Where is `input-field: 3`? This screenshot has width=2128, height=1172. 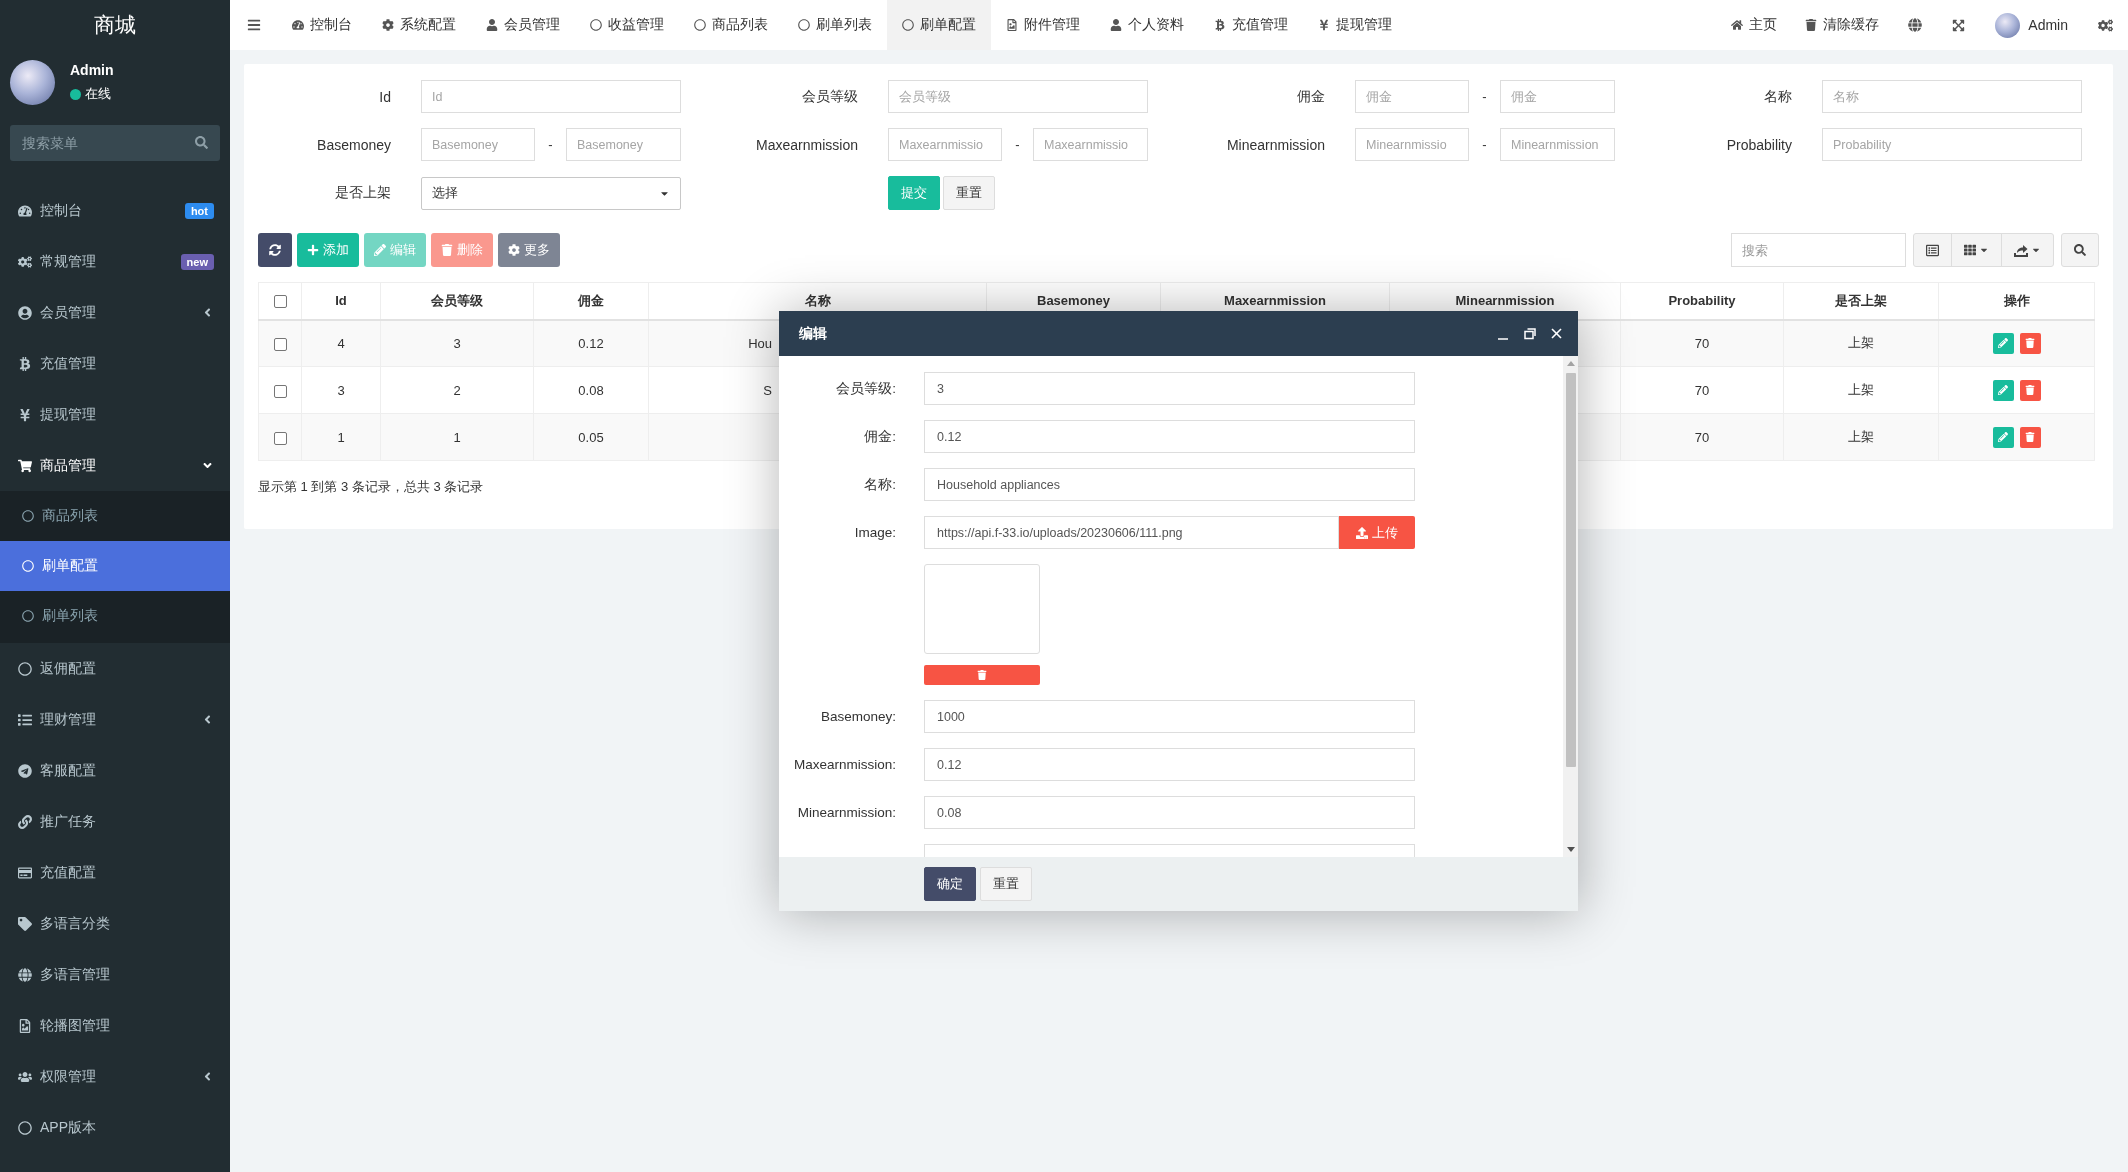
input-field: 3 is located at coordinates (1169, 388).